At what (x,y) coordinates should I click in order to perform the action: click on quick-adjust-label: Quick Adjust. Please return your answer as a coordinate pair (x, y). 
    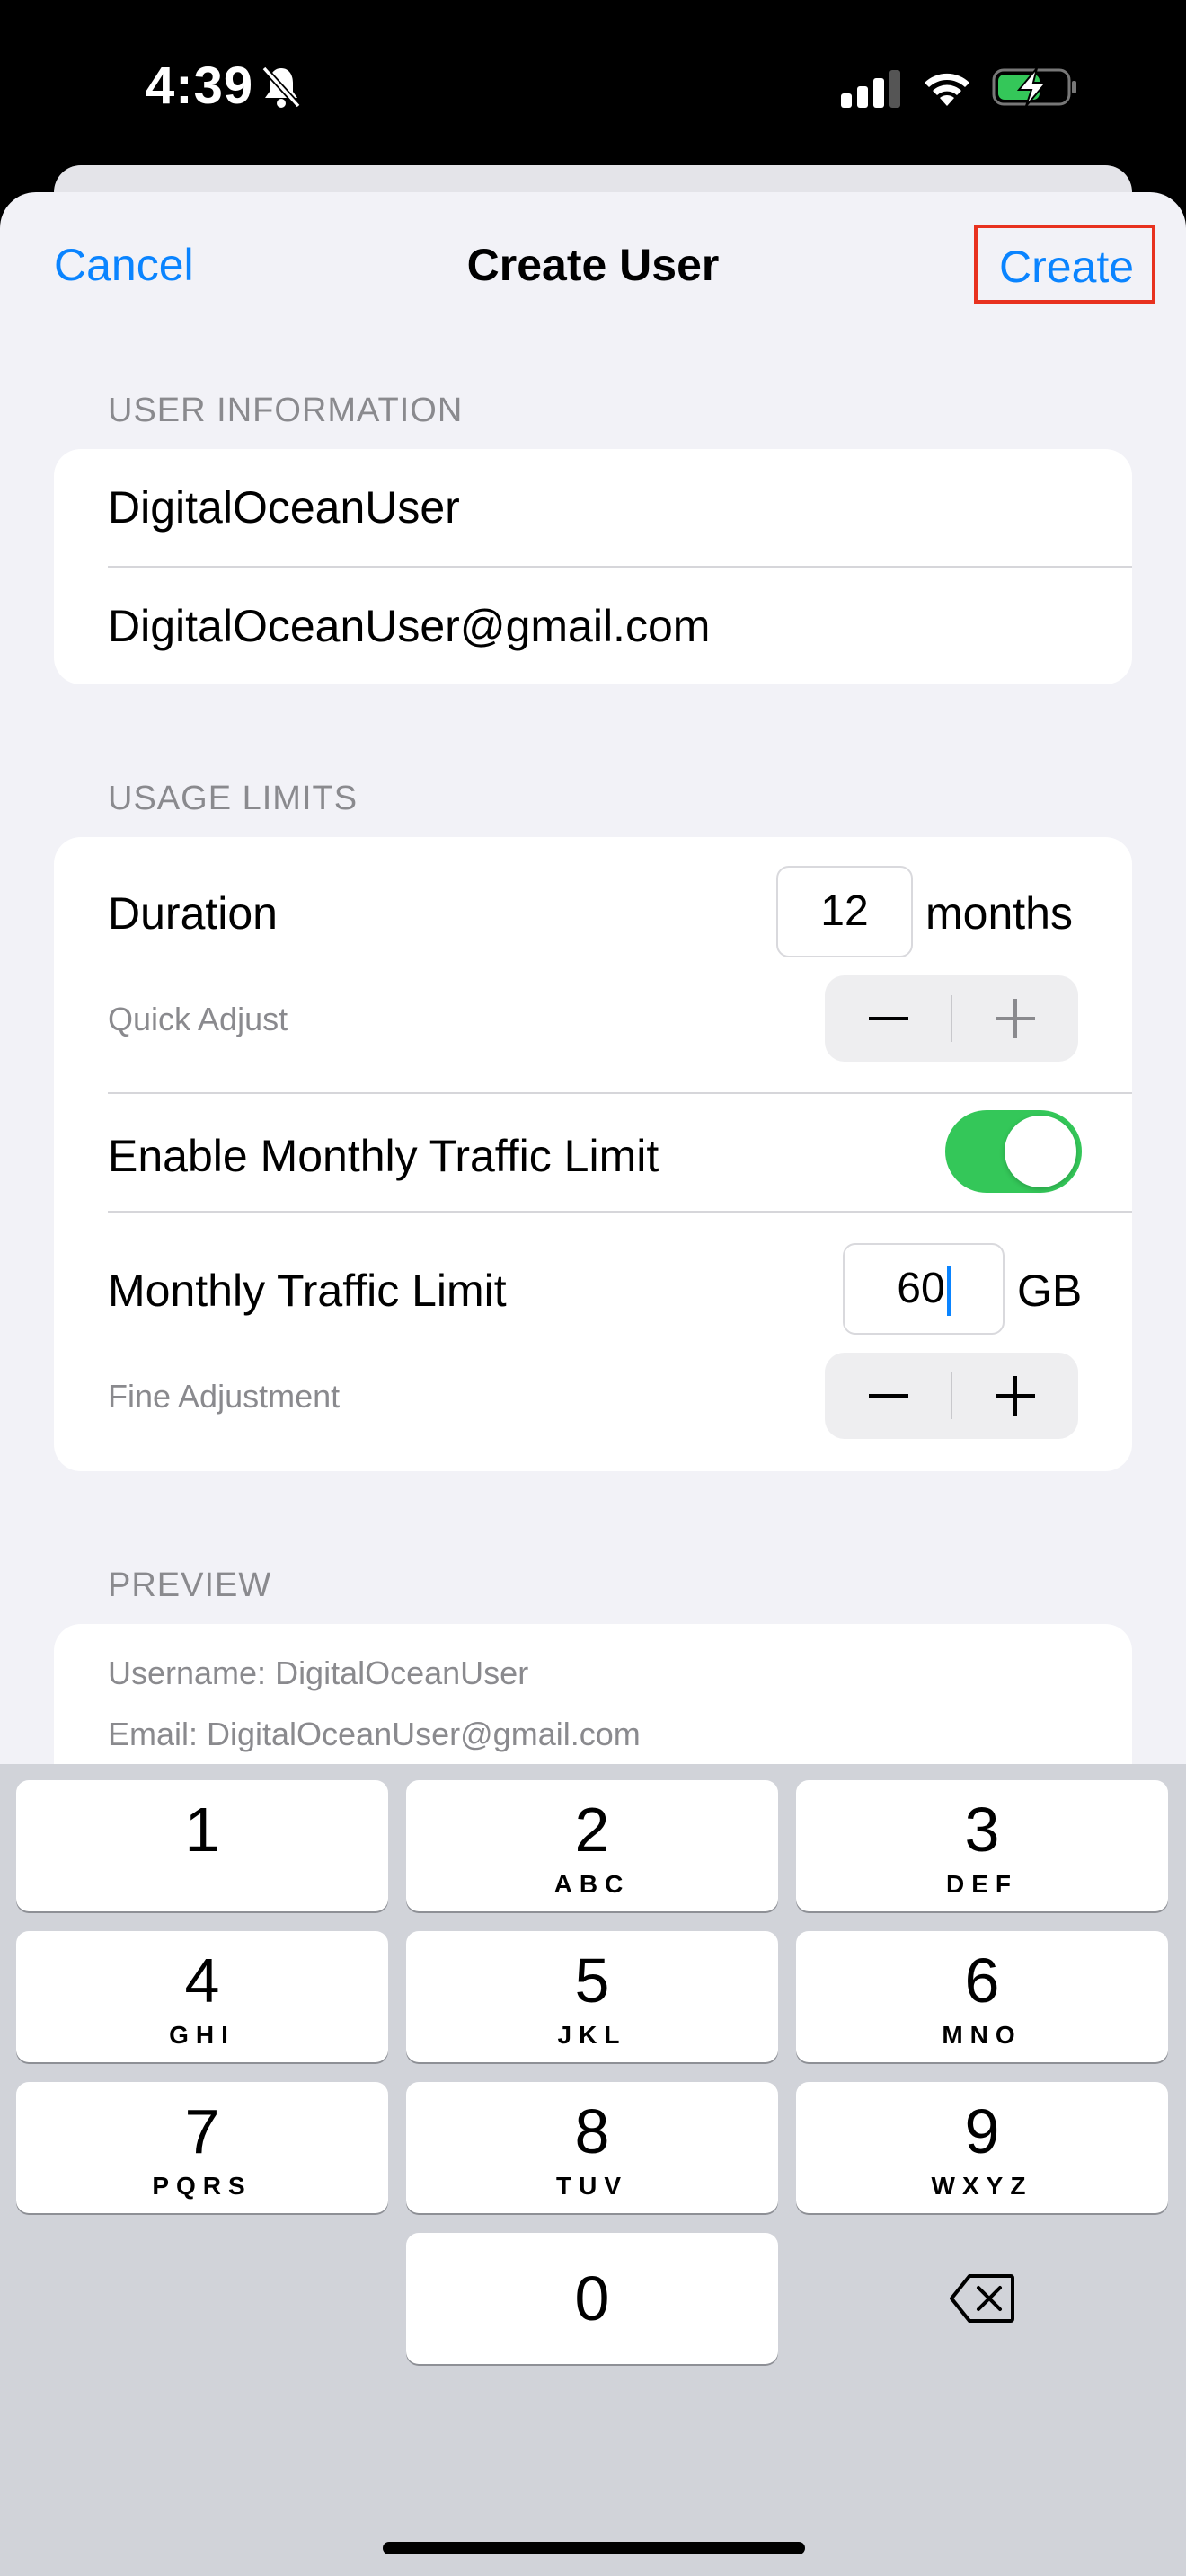
    Looking at the image, I should click on (198, 1019).